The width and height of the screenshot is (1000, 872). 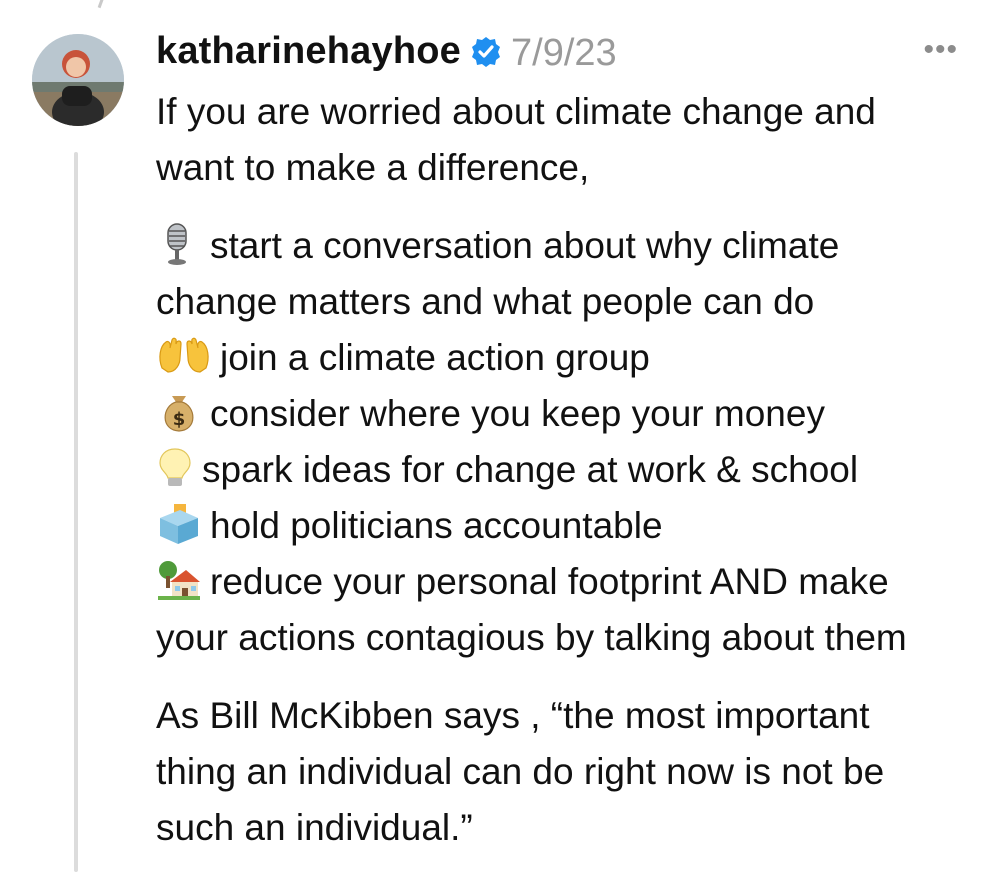 What do you see at coordinates (486, 52) in the screenshot?
I see `verified-badge-icon` at bounding box center [486, 52].